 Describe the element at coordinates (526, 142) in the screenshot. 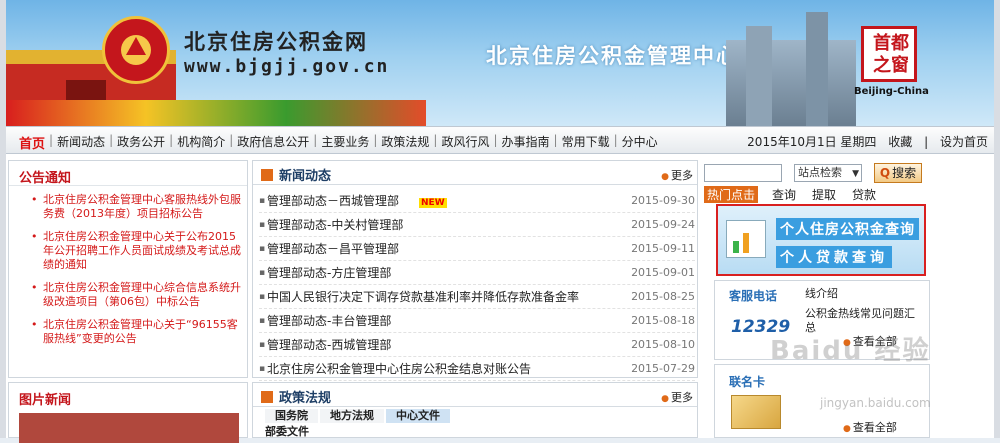

I see `nav-guide: 办事指南` at that location.